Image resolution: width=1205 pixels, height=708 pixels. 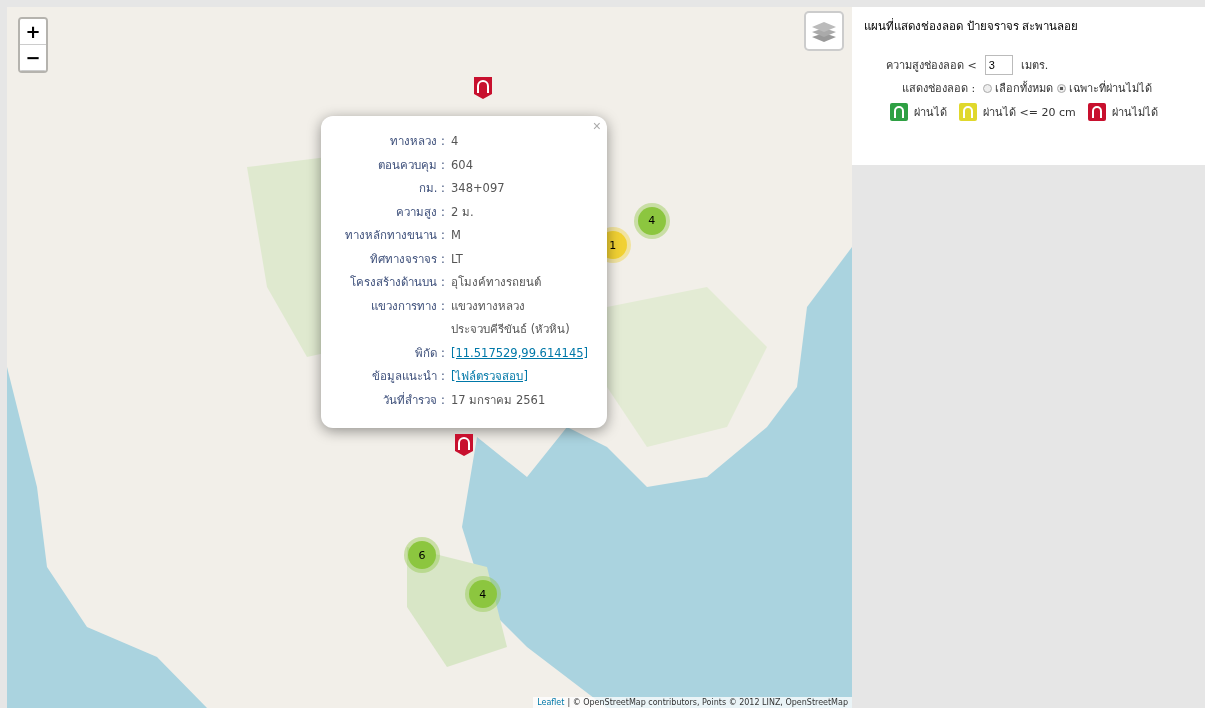 What do you see at coordinates (33, 58) in the screenshot?
I see `zoom-out-button: −` at bounding box center [33, 58].